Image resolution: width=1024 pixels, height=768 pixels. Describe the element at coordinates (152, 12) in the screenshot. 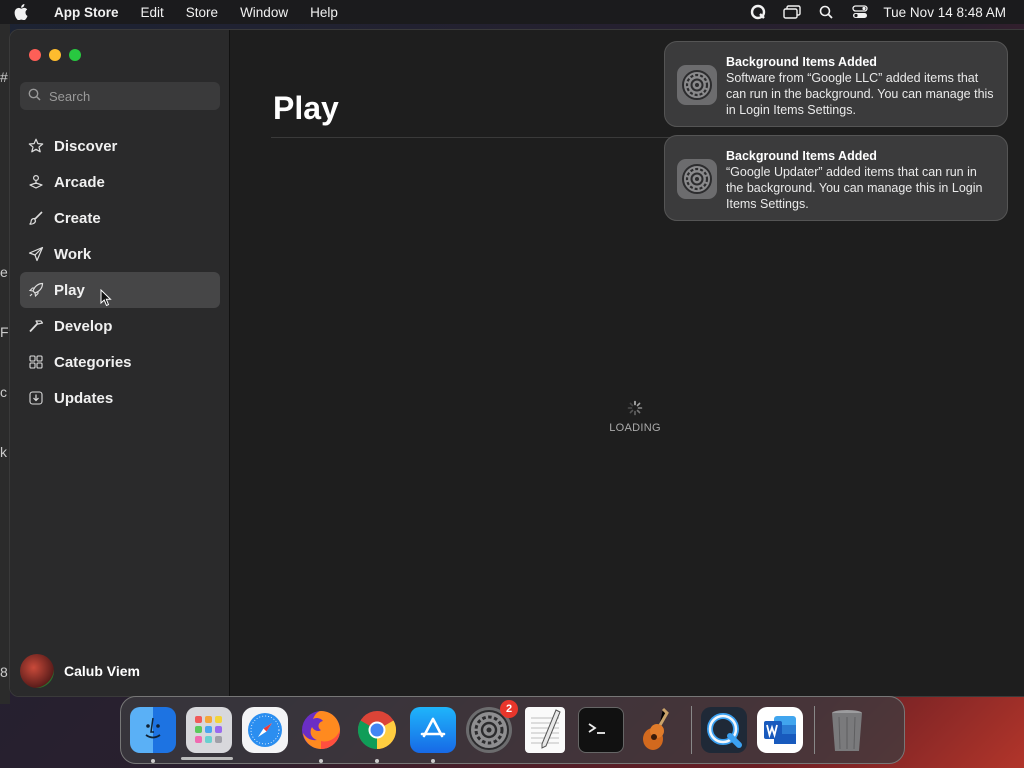

I see `menu-edit: Edit` at that location.